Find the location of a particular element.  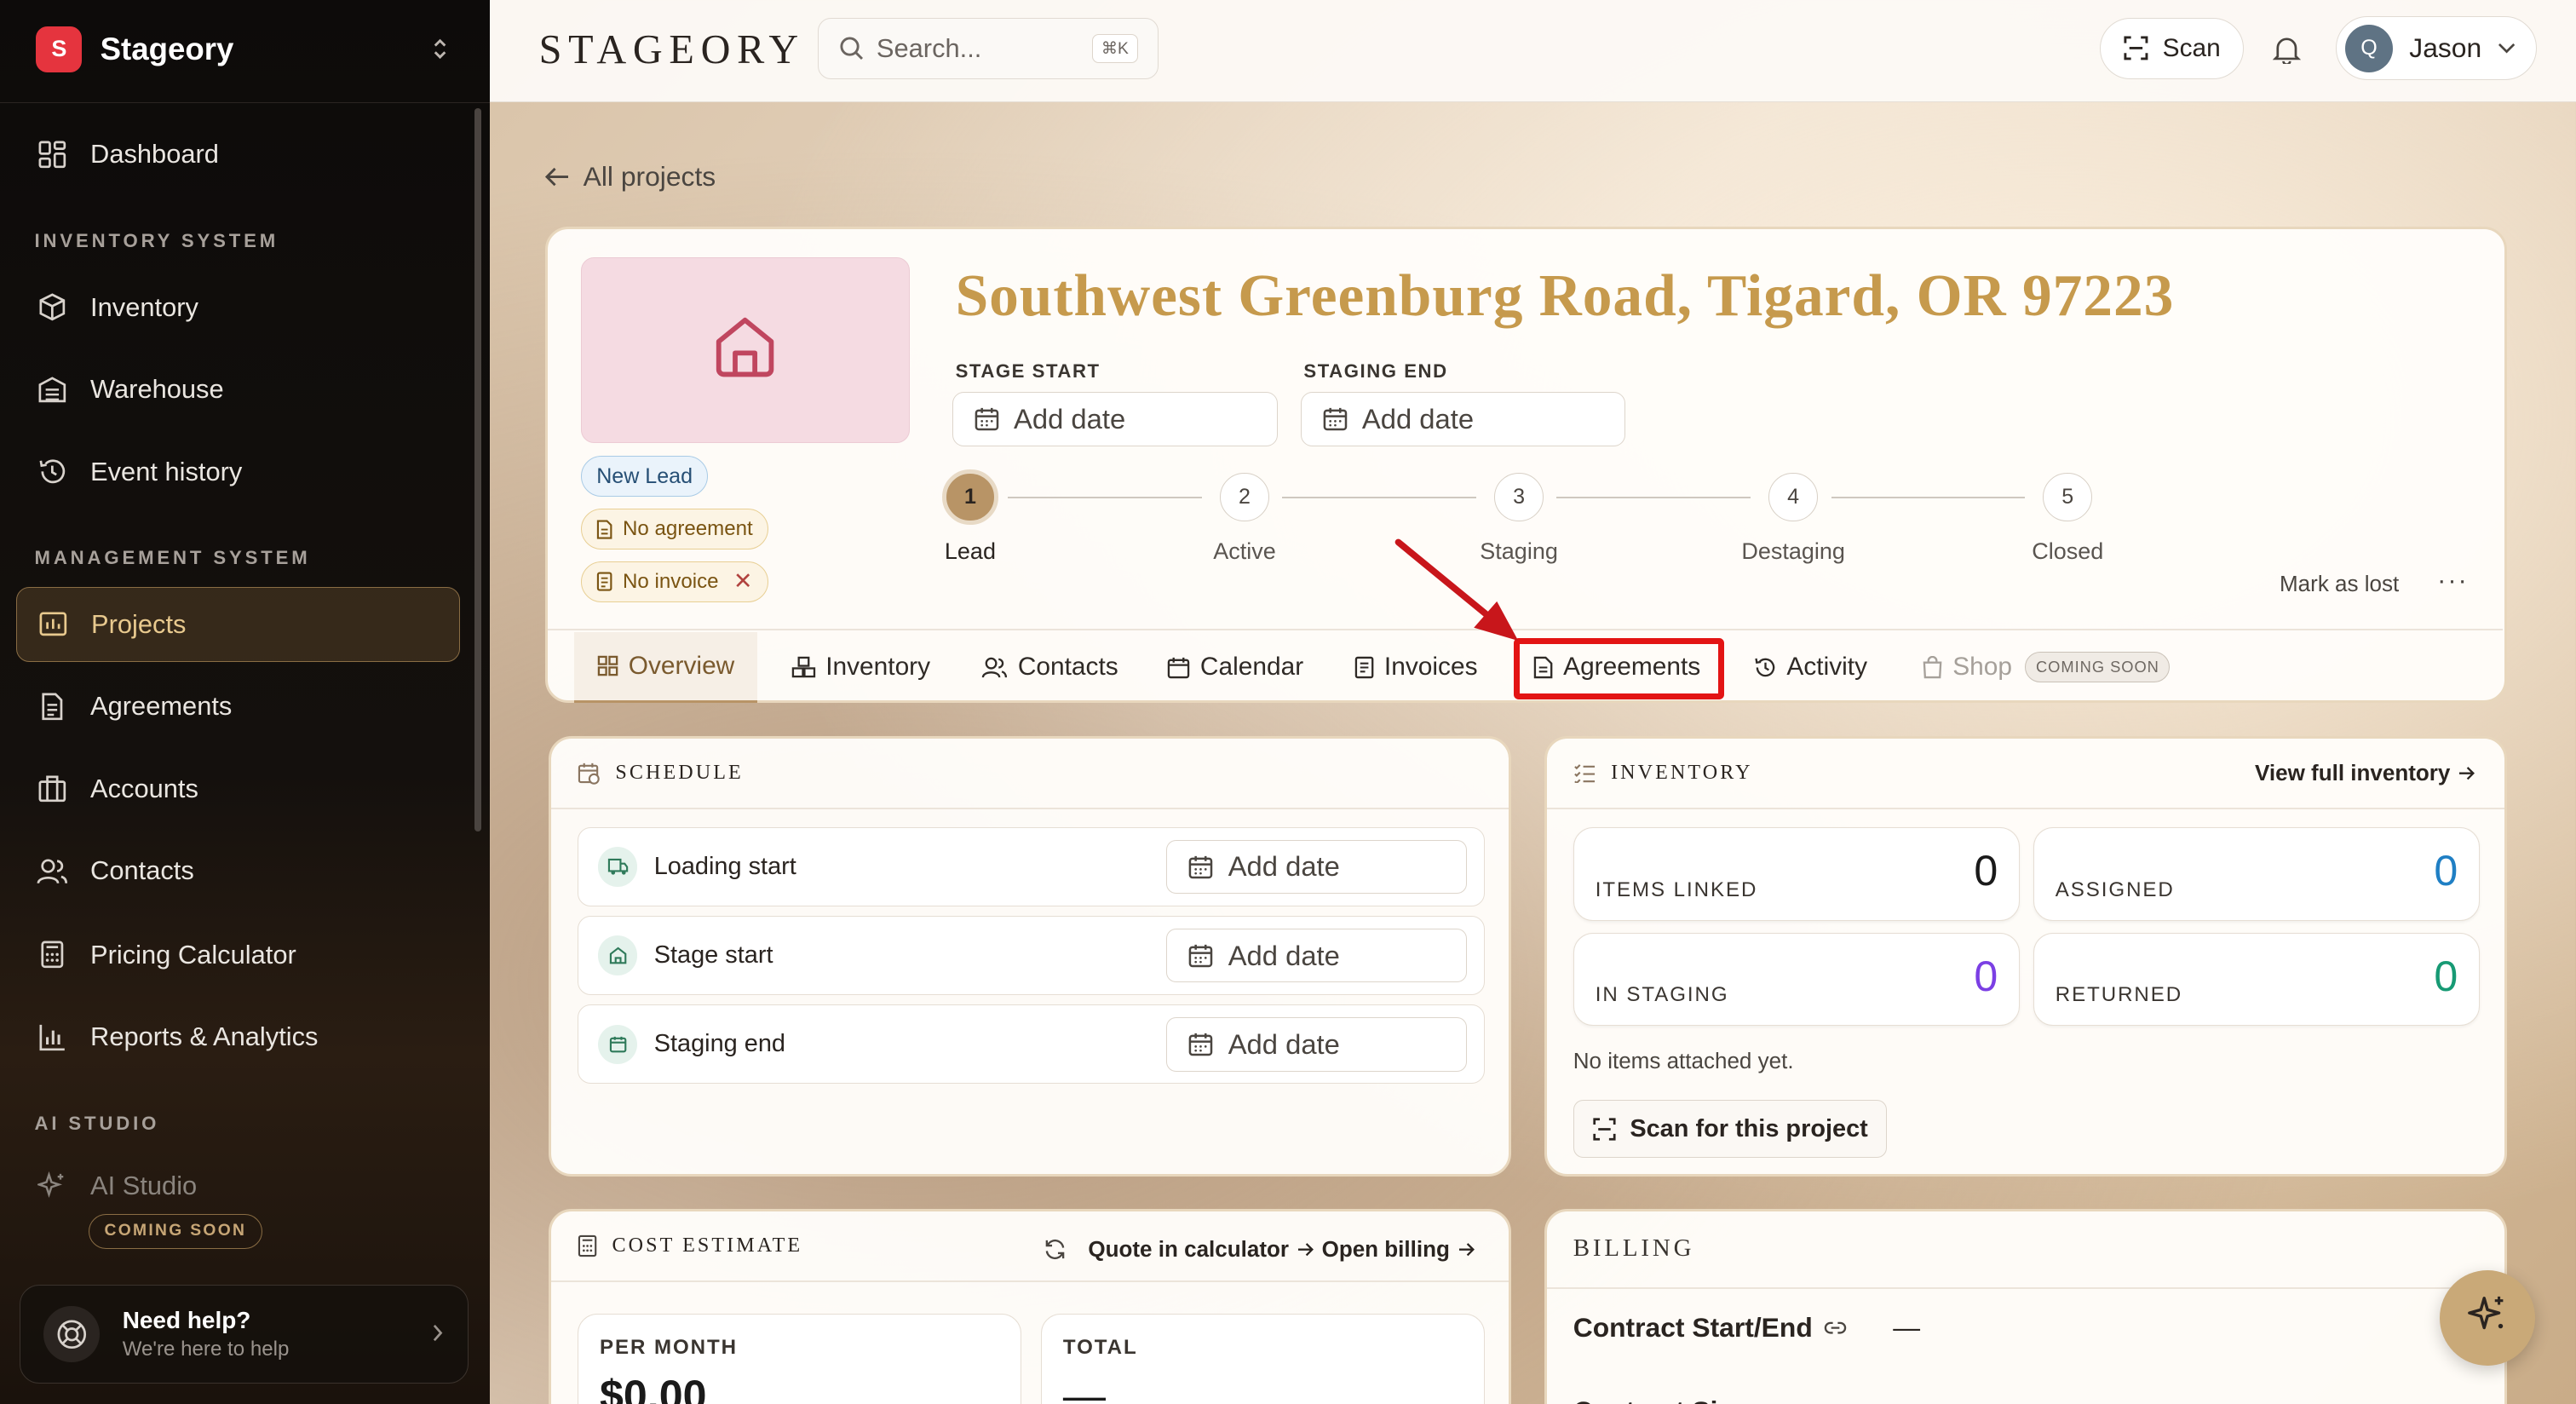

billing-label: Contract Start/End is located at coordinates (1693, 1328).